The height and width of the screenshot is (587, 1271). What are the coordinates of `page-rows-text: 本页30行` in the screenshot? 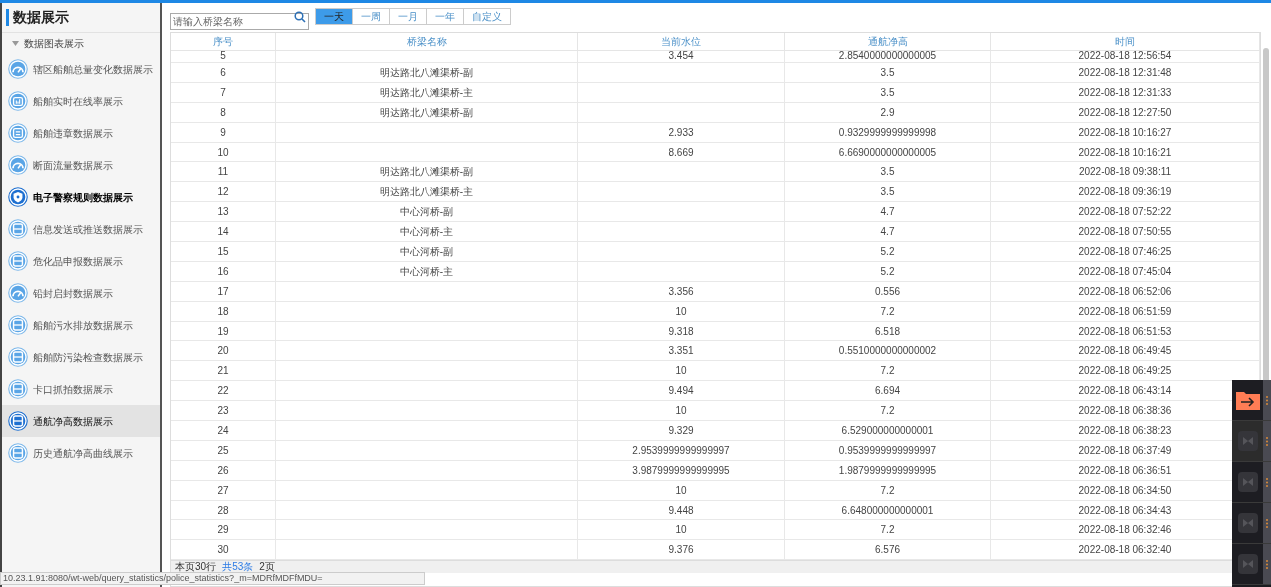 It's located at (196, 567).